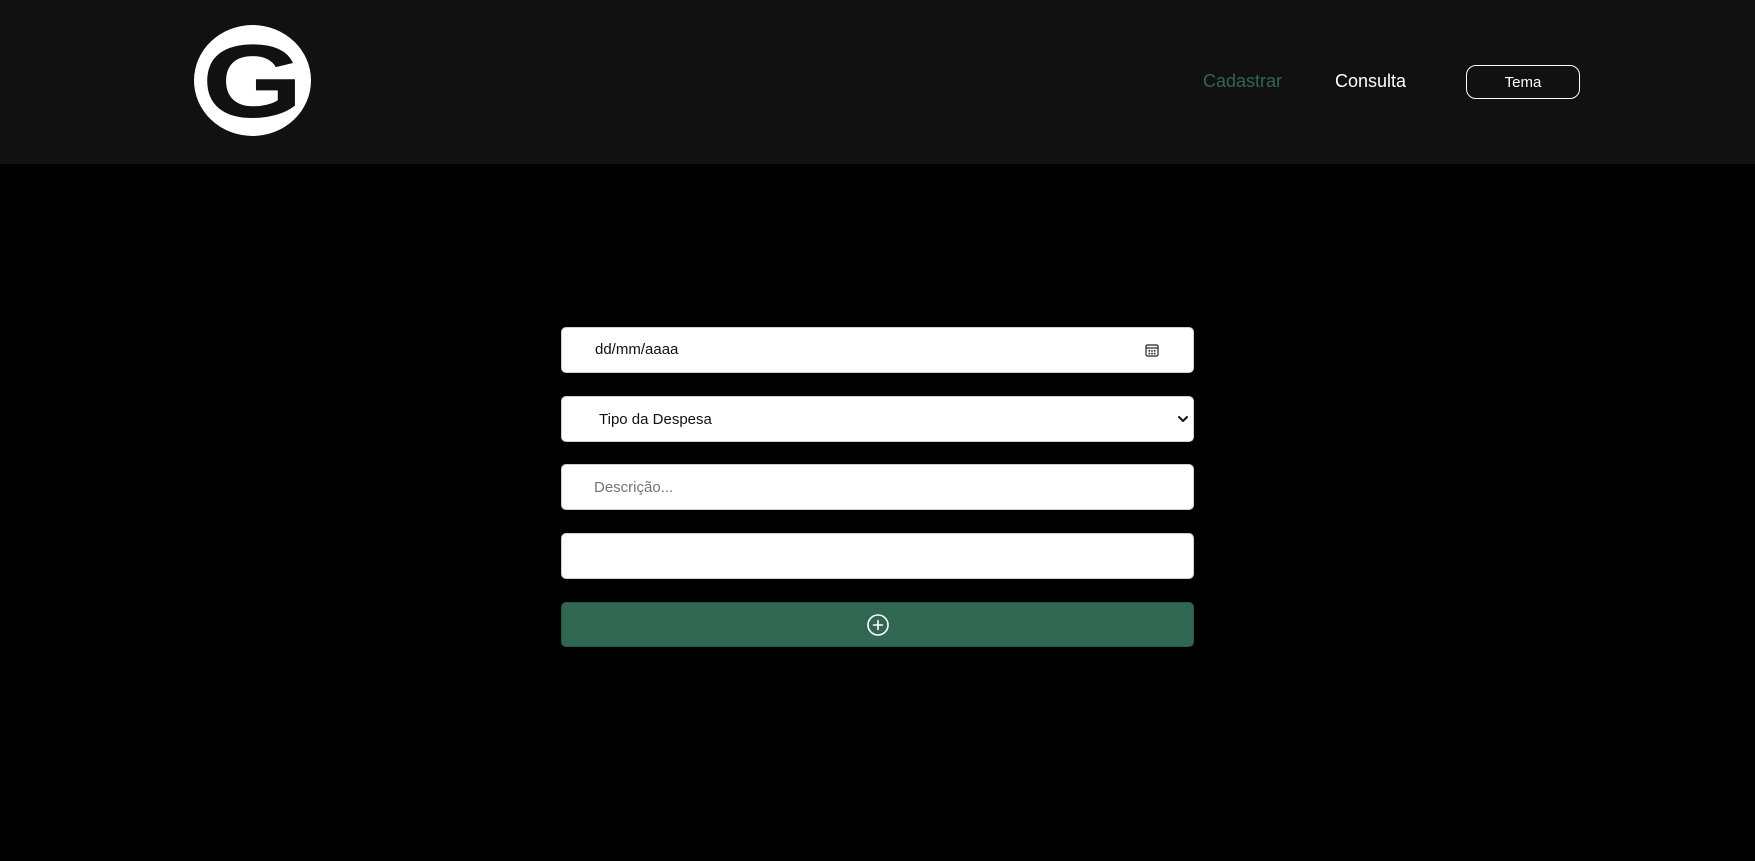 The width and height of the screenshot is (1755, 861). What do you see at coordinates (877, 419) in the screenshot?
I see `expense-type-select: Tipo da Despesa` at bounding box center [877, 419].